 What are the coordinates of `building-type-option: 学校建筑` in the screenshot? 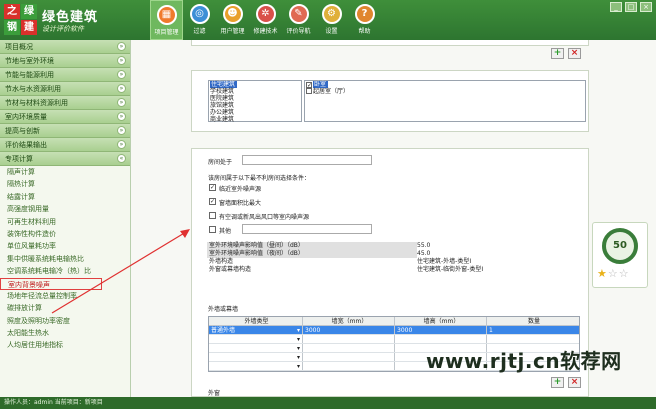 It's located at (255, 91).